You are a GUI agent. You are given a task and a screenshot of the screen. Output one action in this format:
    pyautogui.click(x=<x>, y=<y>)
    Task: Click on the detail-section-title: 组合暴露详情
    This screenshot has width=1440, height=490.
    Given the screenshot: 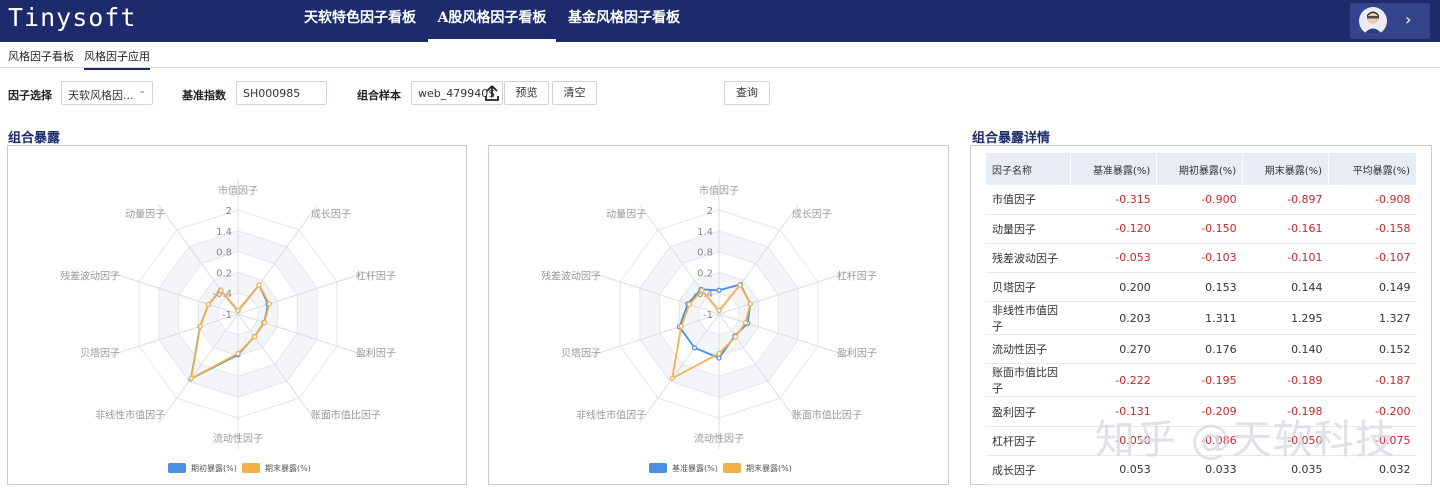 What is the action you would take?
    pyautogui.click(x=1011, y=138)
    